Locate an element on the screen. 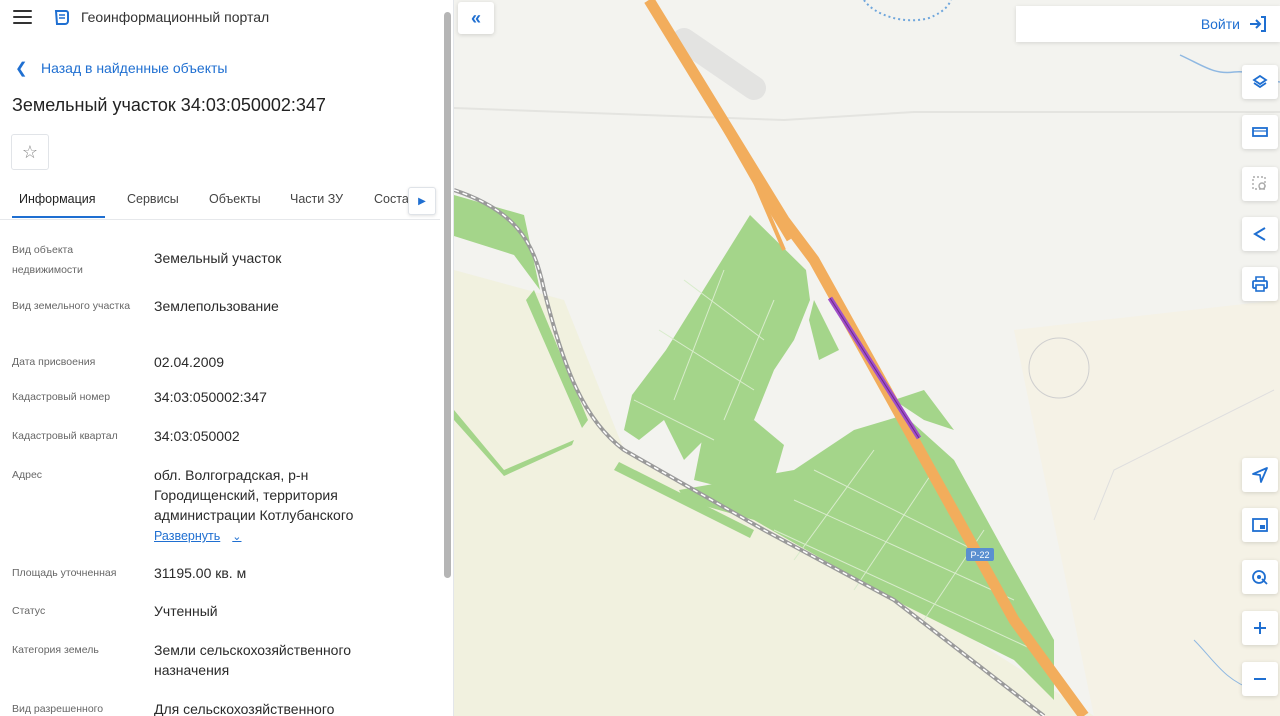 The width and height of the screenshot is (1280, 716). print-button is located at coordinates (1260, 284).